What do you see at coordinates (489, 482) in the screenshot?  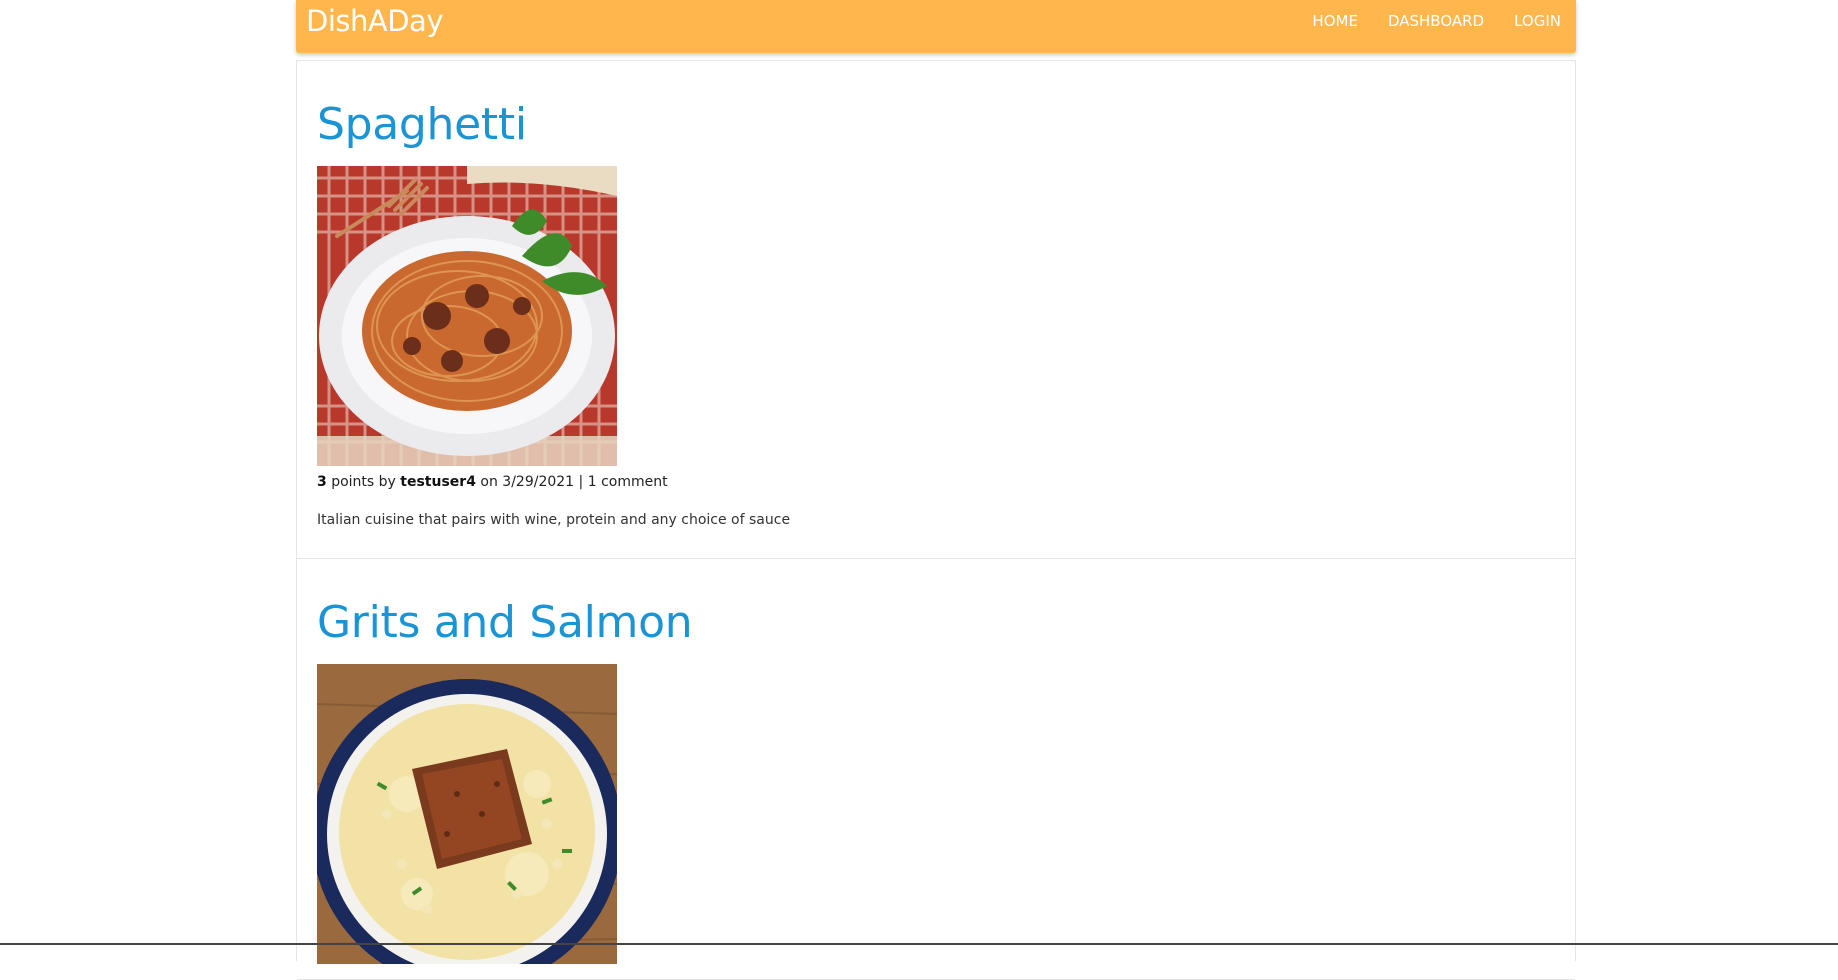 I see `post-date-prefix: on` at bounding box center [489, 482].